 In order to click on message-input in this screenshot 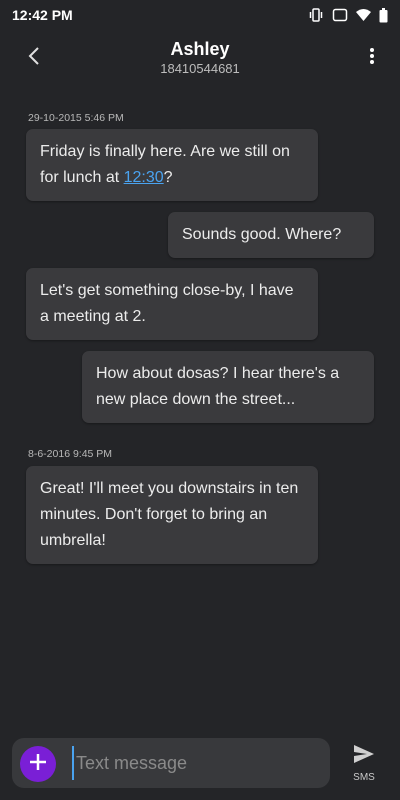, I will do `click(197, 763)`.